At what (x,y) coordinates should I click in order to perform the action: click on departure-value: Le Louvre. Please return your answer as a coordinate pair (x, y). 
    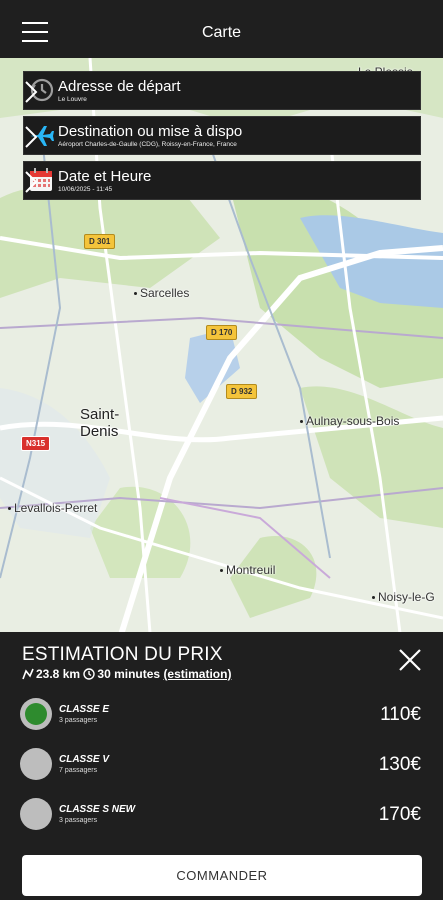
    Looking at the image, I should click on (72, 99).